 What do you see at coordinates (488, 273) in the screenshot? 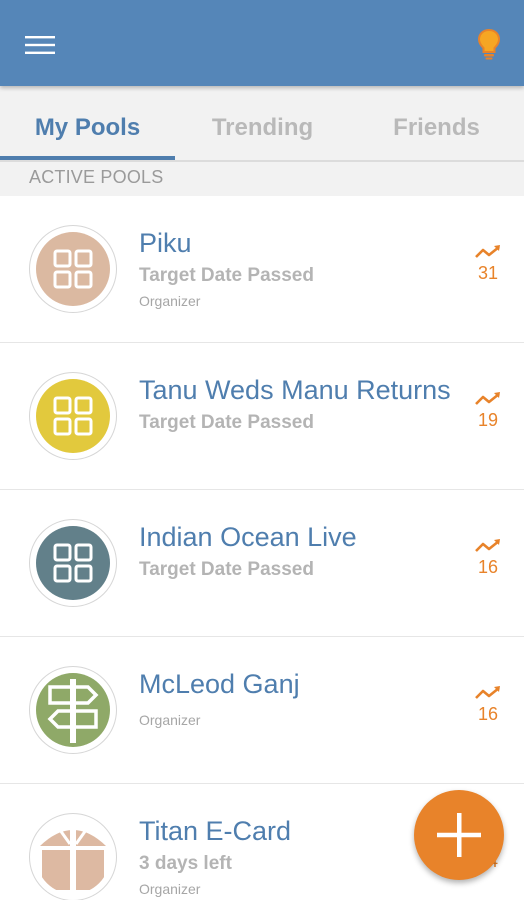
I see `trend-count: 31` at bounding box center [488, 273].